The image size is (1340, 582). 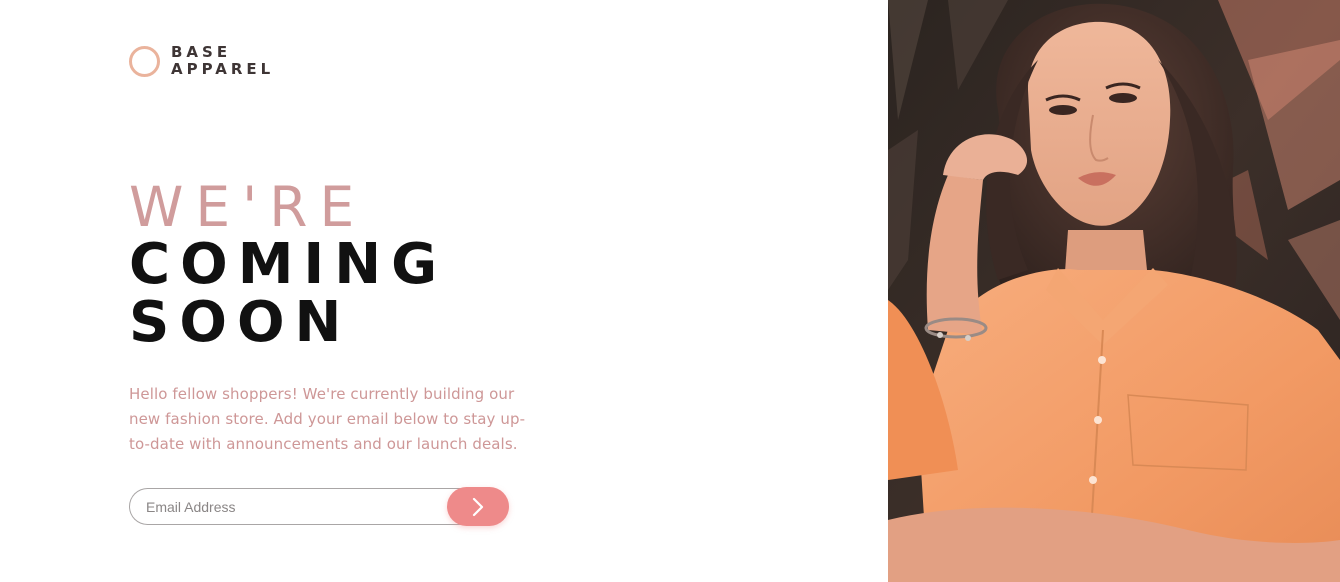 I want to click on email-field, so click(x=299, y=506).